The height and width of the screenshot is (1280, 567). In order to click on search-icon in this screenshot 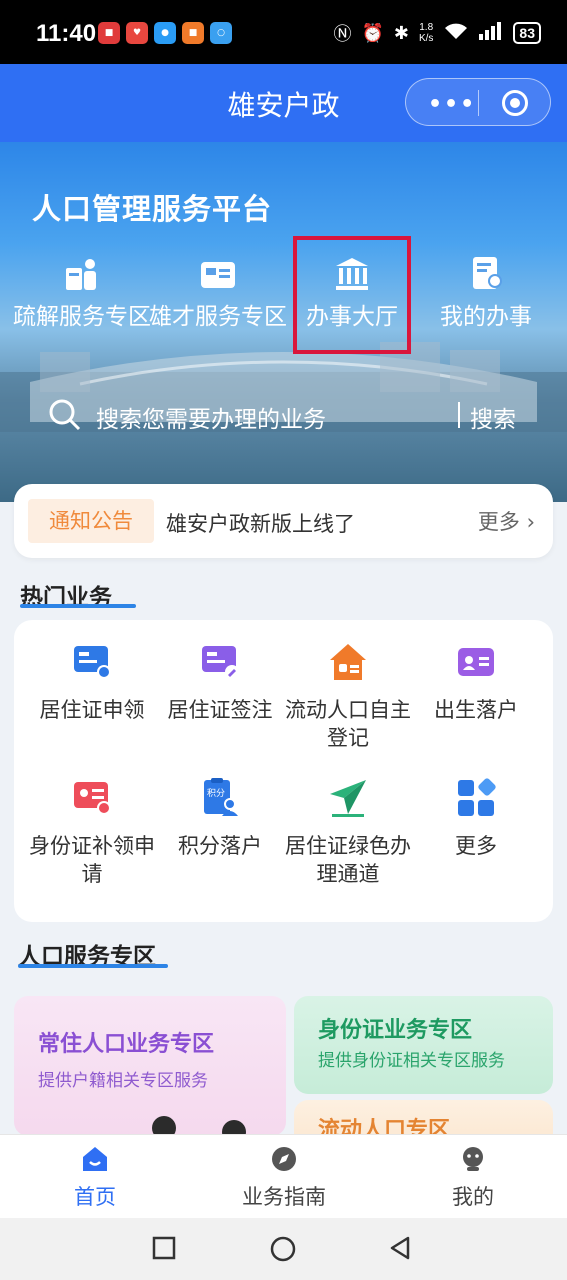, I will do `click(65, 415)`.